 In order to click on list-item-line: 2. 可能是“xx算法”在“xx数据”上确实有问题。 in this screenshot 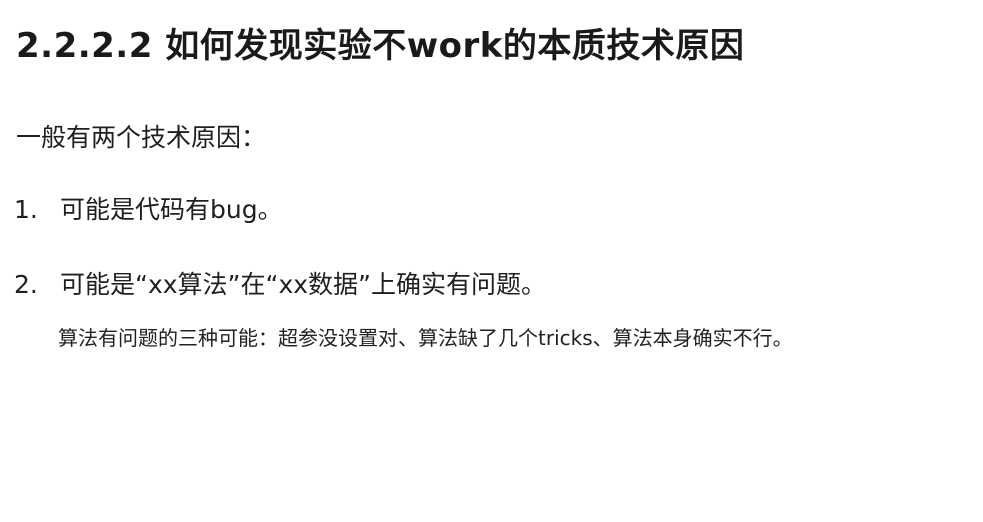, I will do `click(494, 283)`.